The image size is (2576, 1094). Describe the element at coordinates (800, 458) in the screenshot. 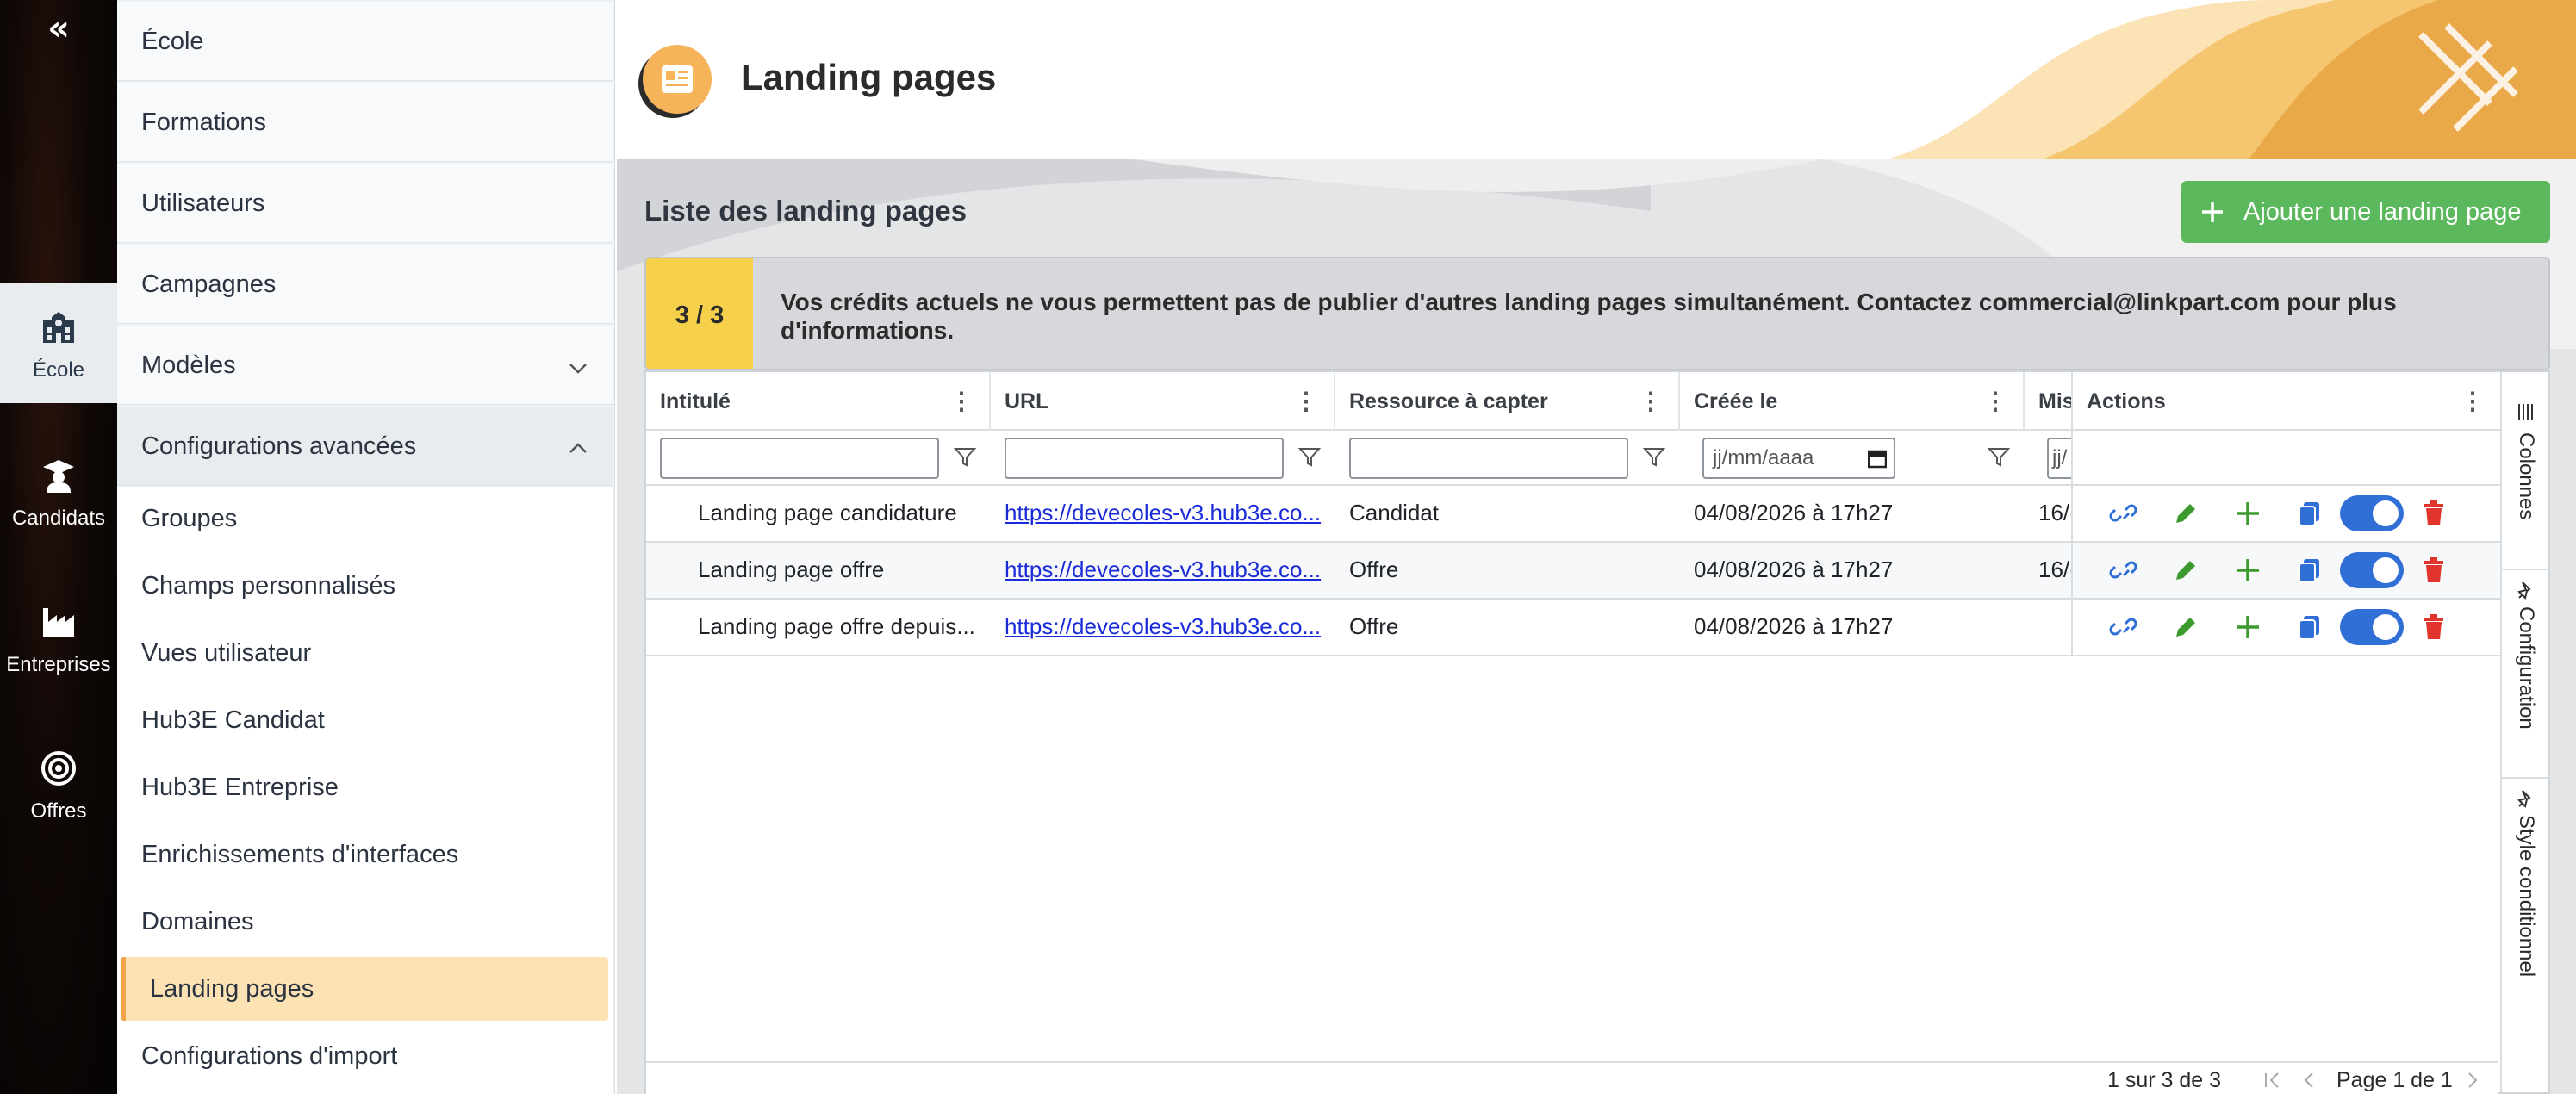

I see `filter-intitule-input` at that location.